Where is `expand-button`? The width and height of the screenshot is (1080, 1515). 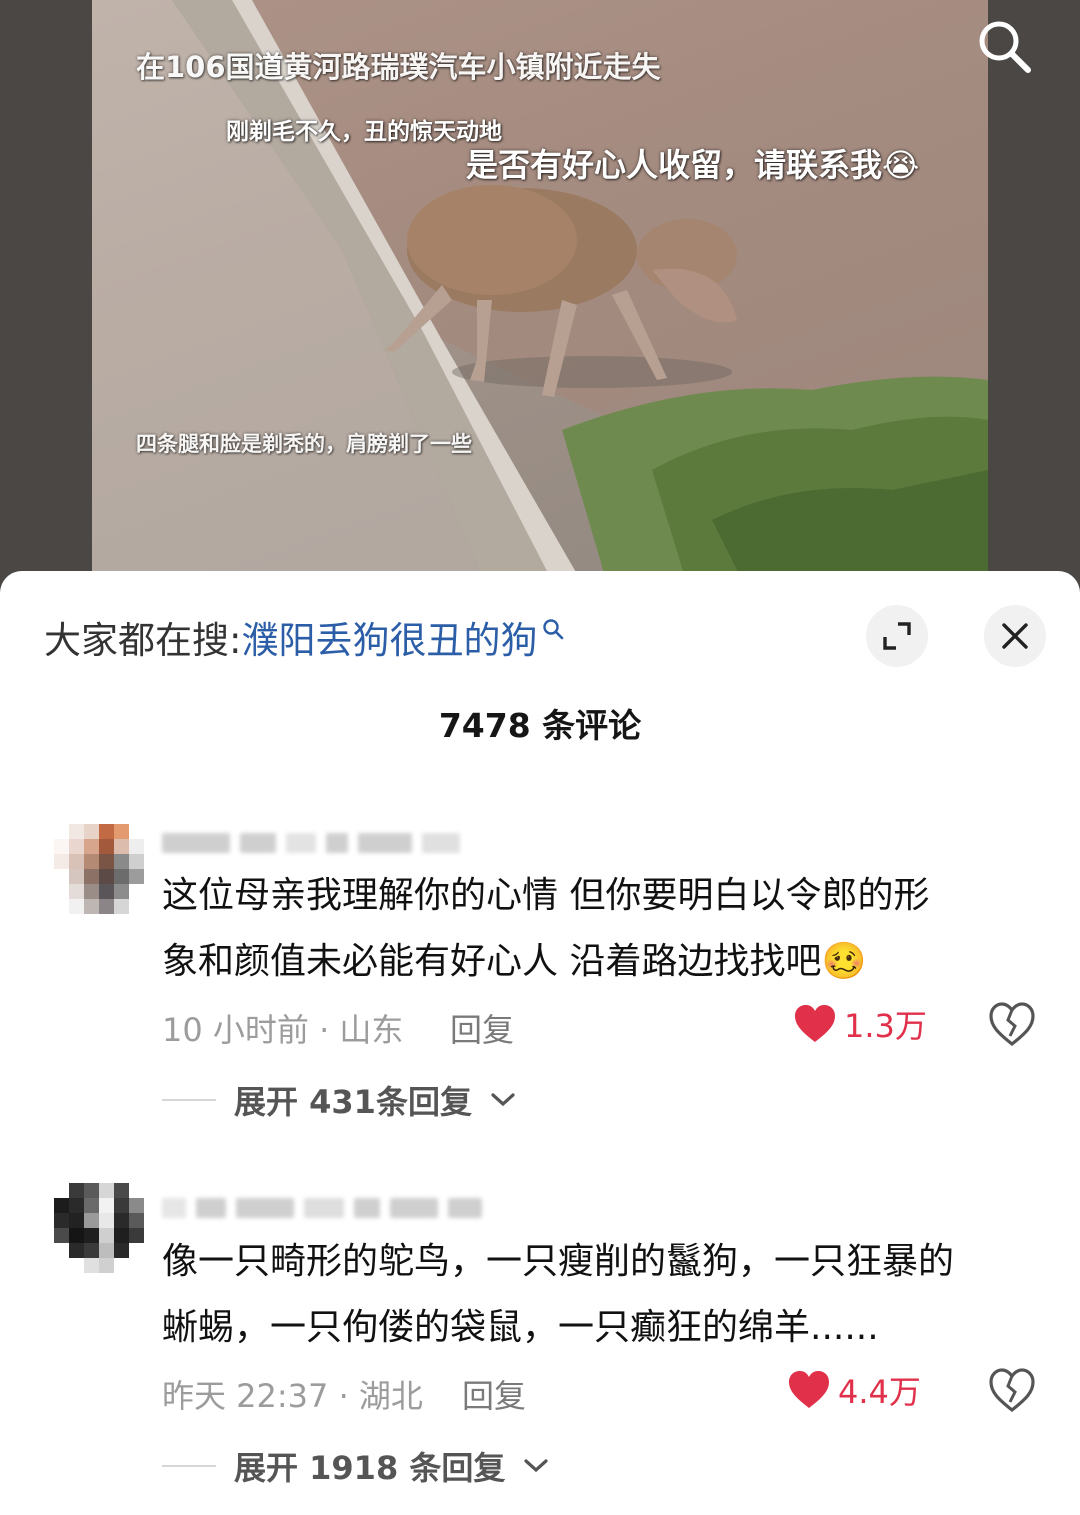
expand-button is located at coordinates (897, 636).